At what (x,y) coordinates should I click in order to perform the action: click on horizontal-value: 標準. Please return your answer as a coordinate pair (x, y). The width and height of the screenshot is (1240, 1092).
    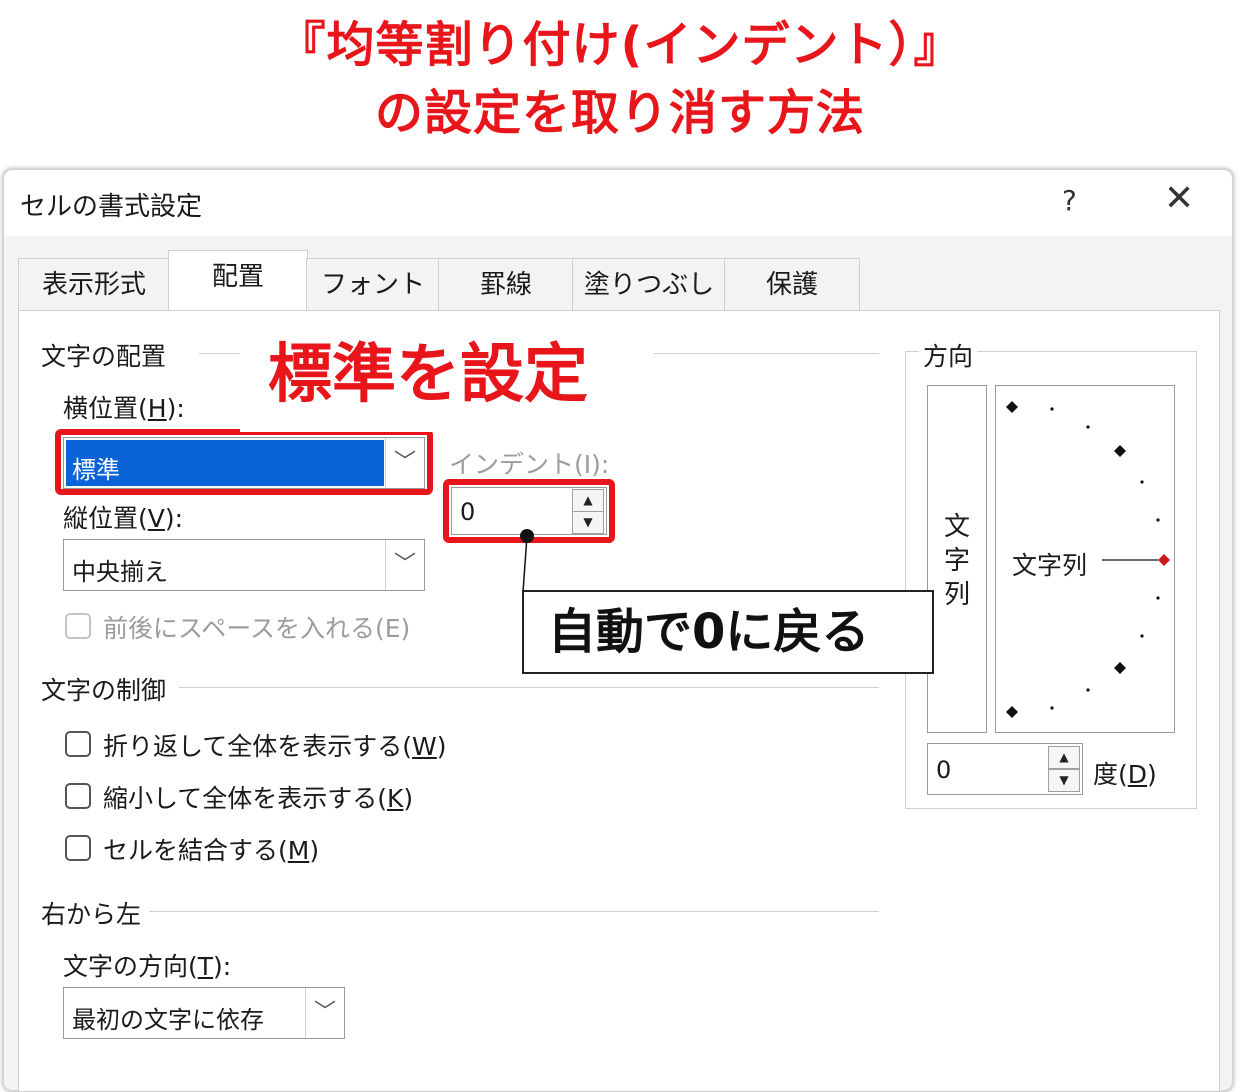
    Looking at the image, I should click on (96, 470).